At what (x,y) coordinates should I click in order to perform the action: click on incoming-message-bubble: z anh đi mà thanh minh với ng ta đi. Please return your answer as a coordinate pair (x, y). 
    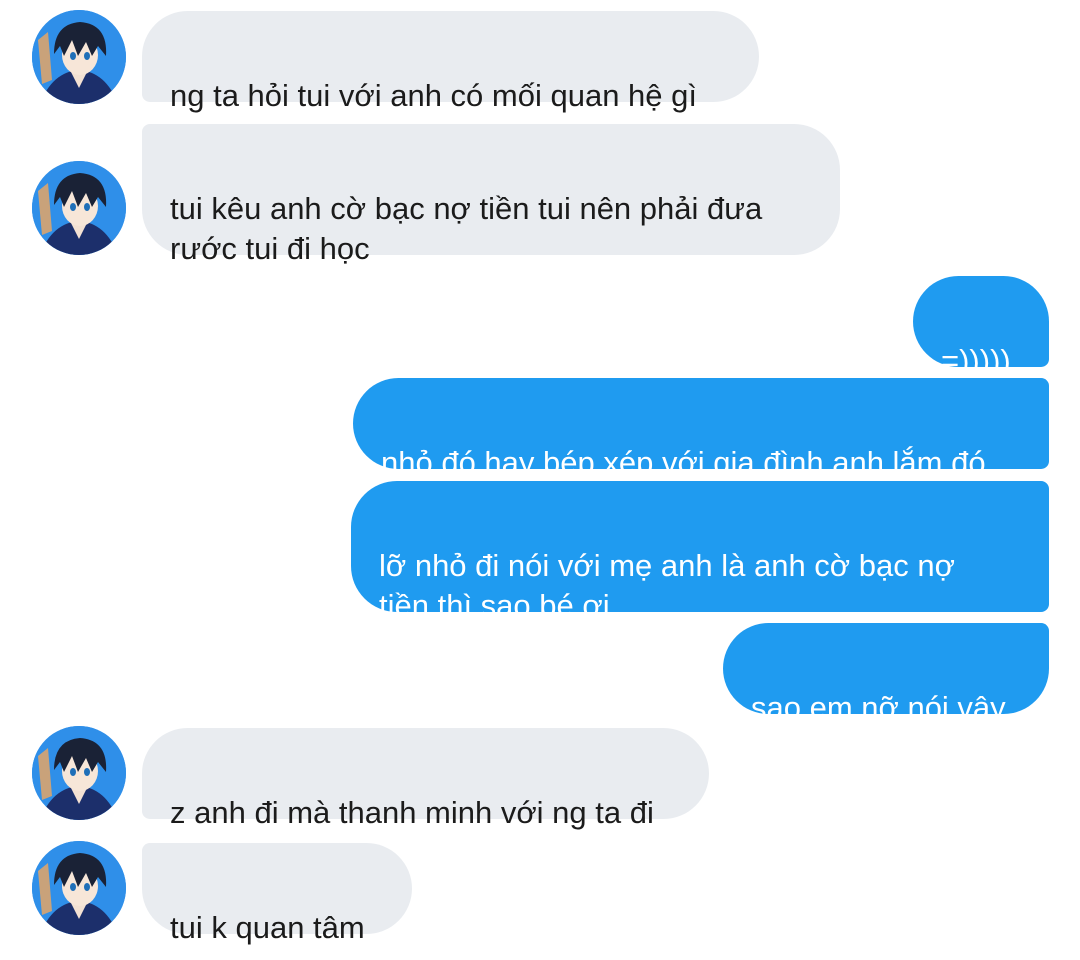
    Looking at the image, I should click on (425, 779).